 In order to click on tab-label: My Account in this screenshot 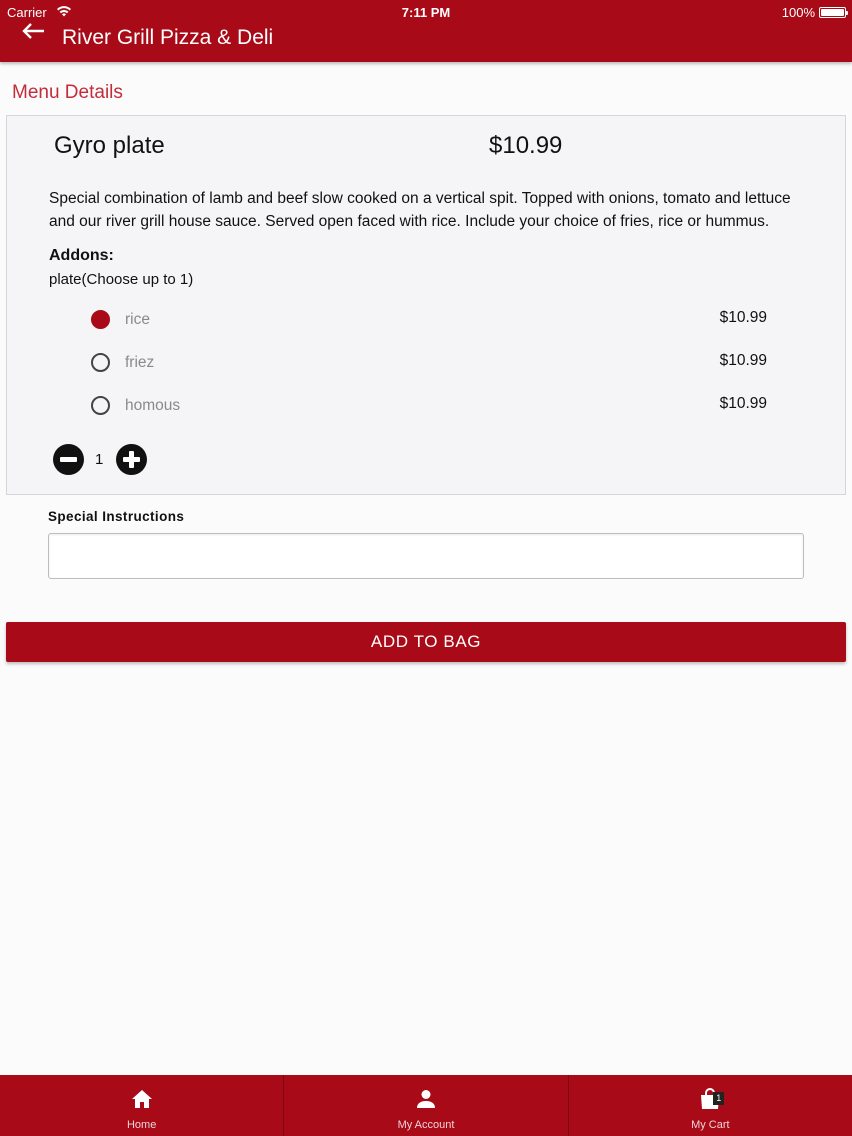, I will do `click(426, 1125)`.